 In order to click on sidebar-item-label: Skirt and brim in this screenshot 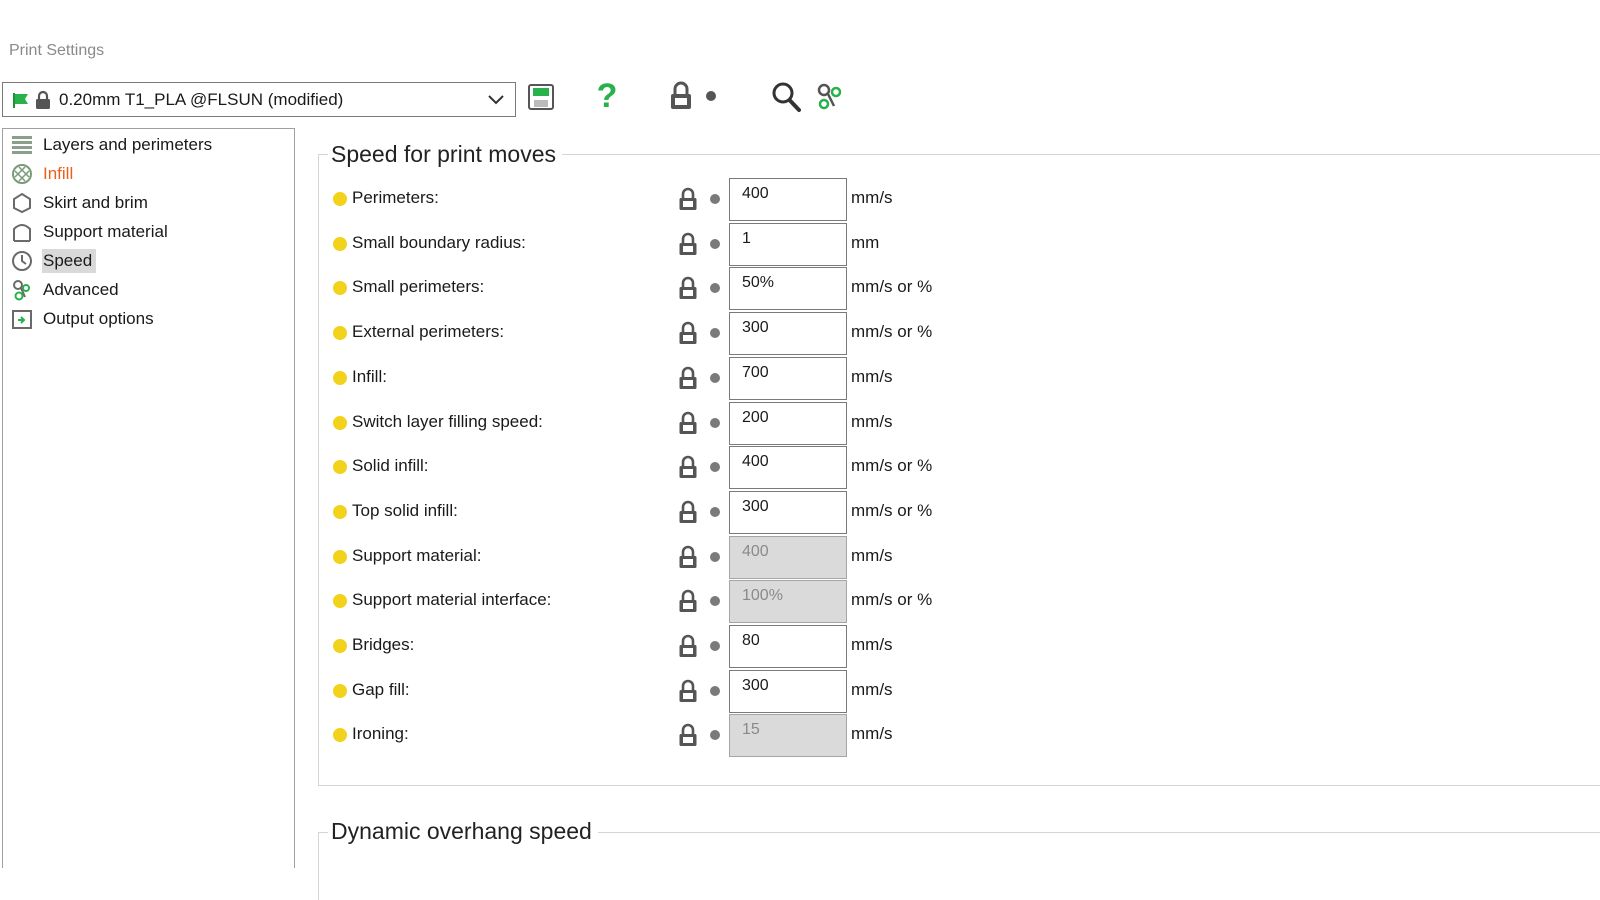, I will do `click(95, 202)`.